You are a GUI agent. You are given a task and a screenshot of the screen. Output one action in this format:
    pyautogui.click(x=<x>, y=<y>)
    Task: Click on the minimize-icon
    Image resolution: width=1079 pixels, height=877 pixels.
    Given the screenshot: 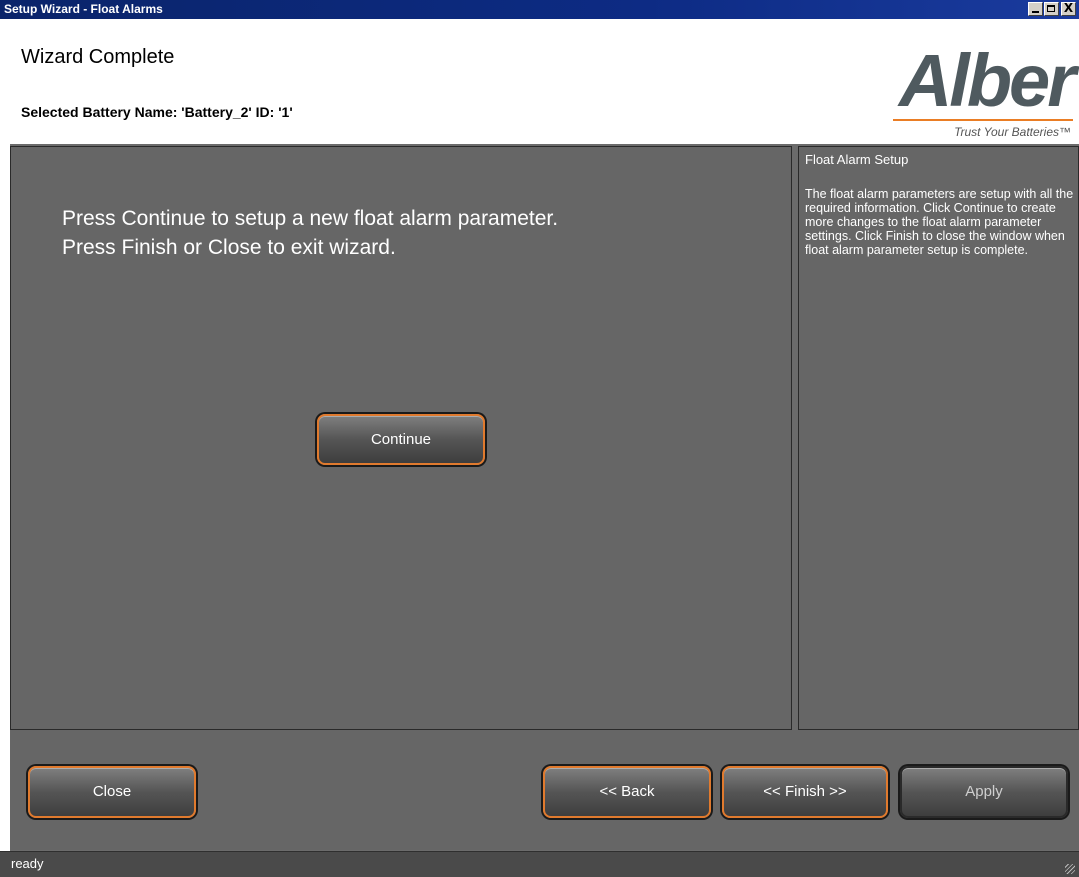 What is the action you would take?
    pyautogui.click(x=1035, y=9)
    